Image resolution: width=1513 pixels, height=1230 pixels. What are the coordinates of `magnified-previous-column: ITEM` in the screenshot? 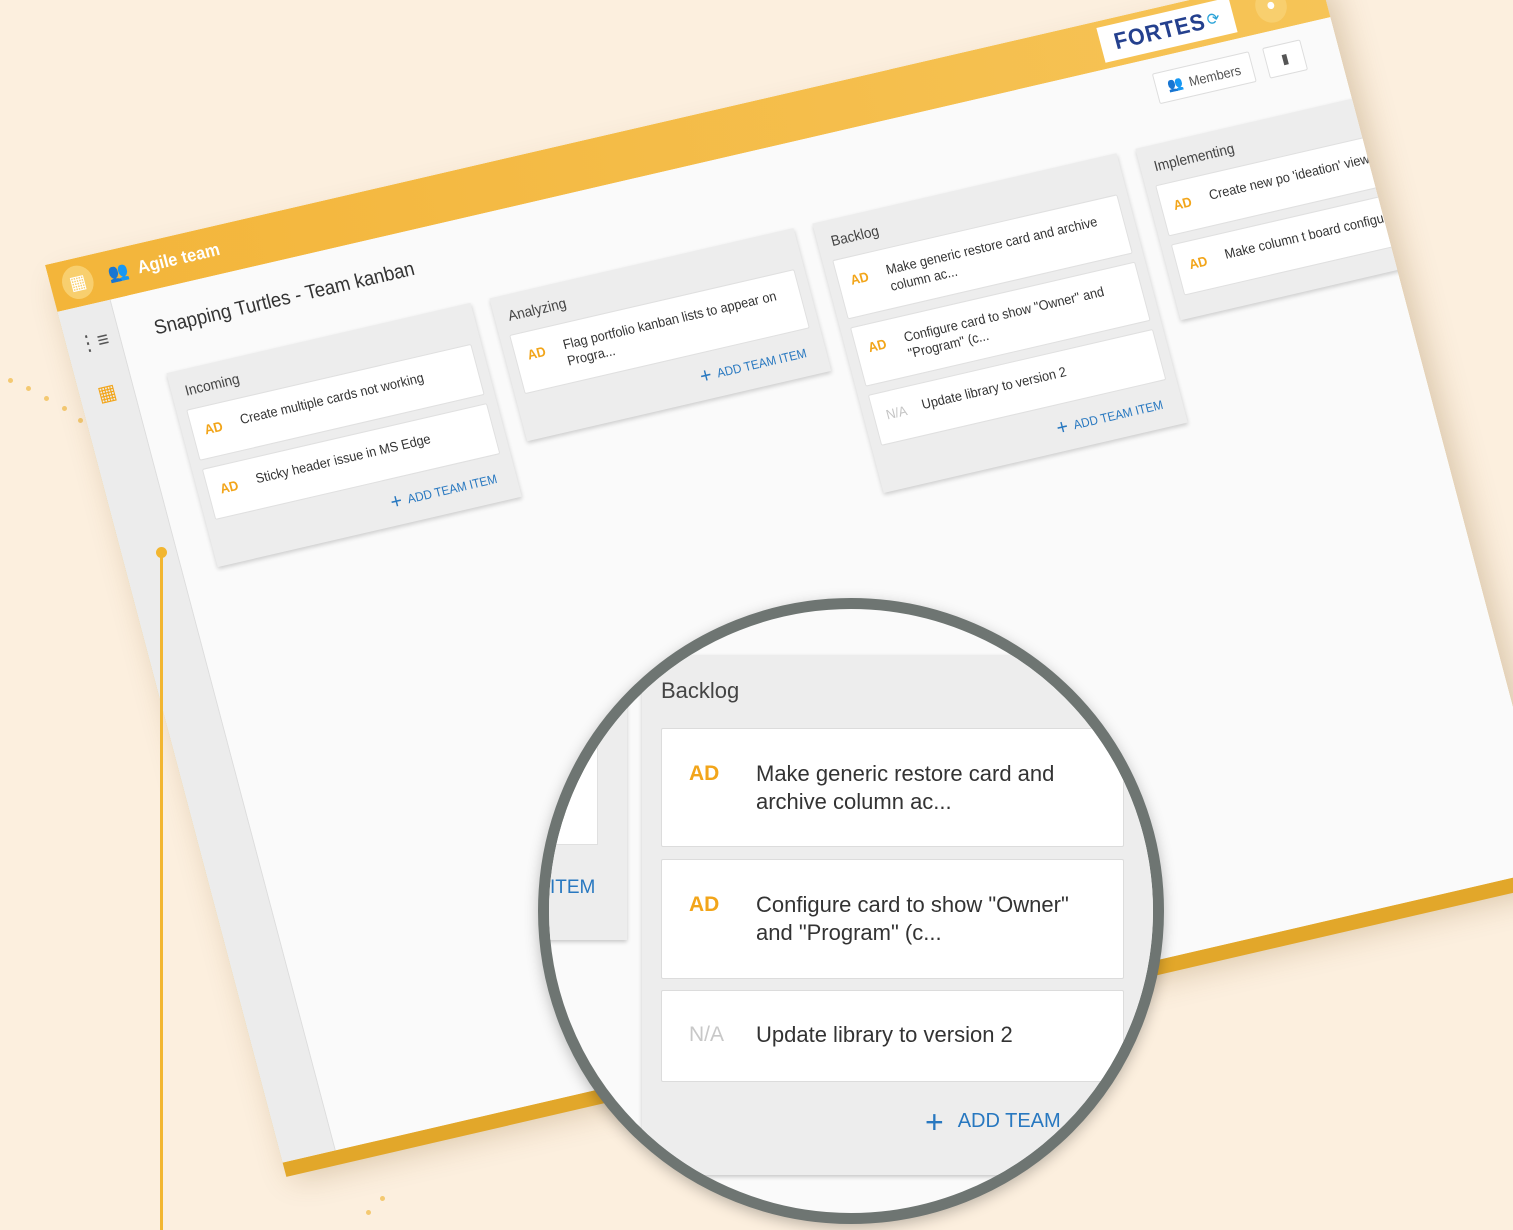 It's located at (588, 797).